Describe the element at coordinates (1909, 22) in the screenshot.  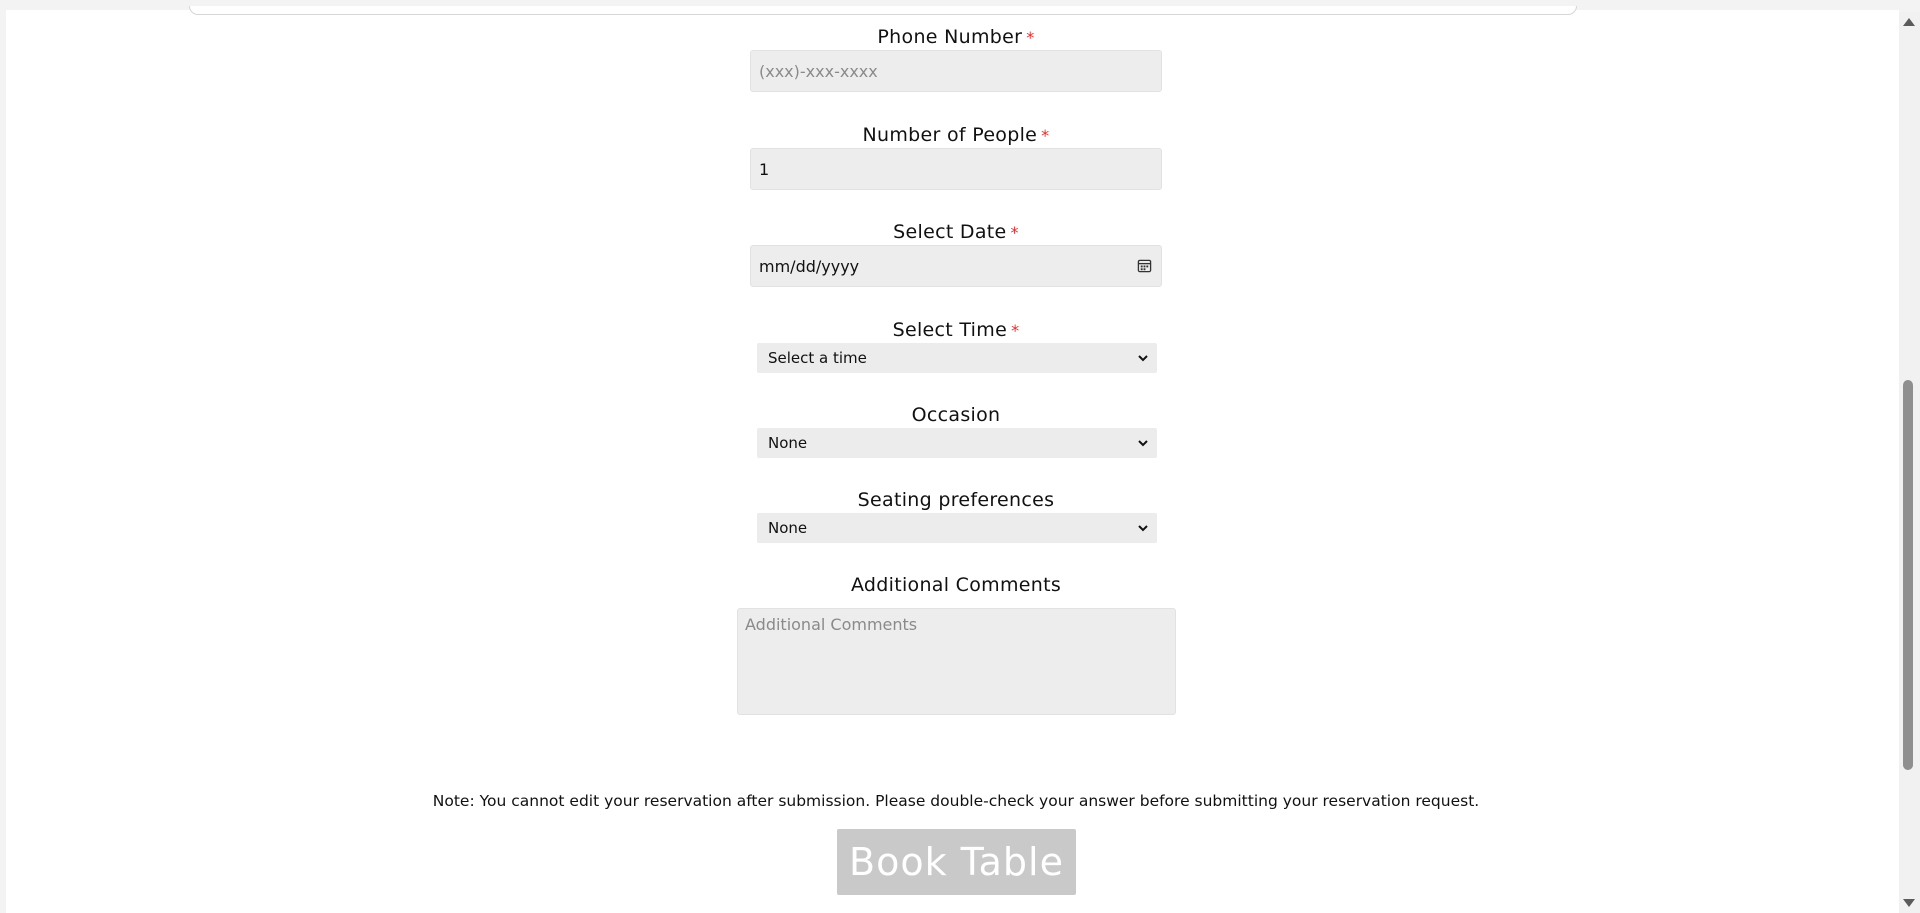
I see `scroll-up-arrow-icon` at that location.